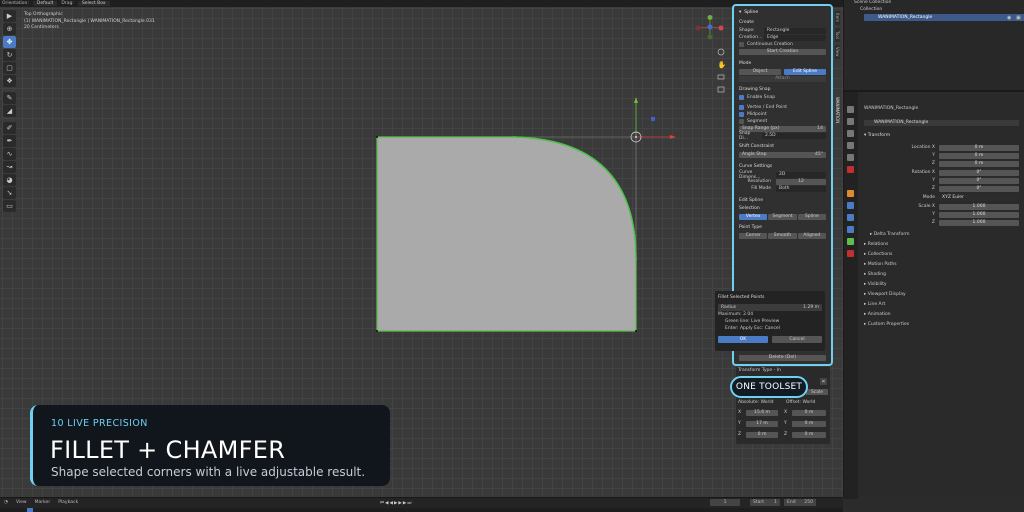  What do you see at coordinates (68, 502) in the screenshot?
I see `timeline-playback-menu: Playback` at bounding box center [68, 502].